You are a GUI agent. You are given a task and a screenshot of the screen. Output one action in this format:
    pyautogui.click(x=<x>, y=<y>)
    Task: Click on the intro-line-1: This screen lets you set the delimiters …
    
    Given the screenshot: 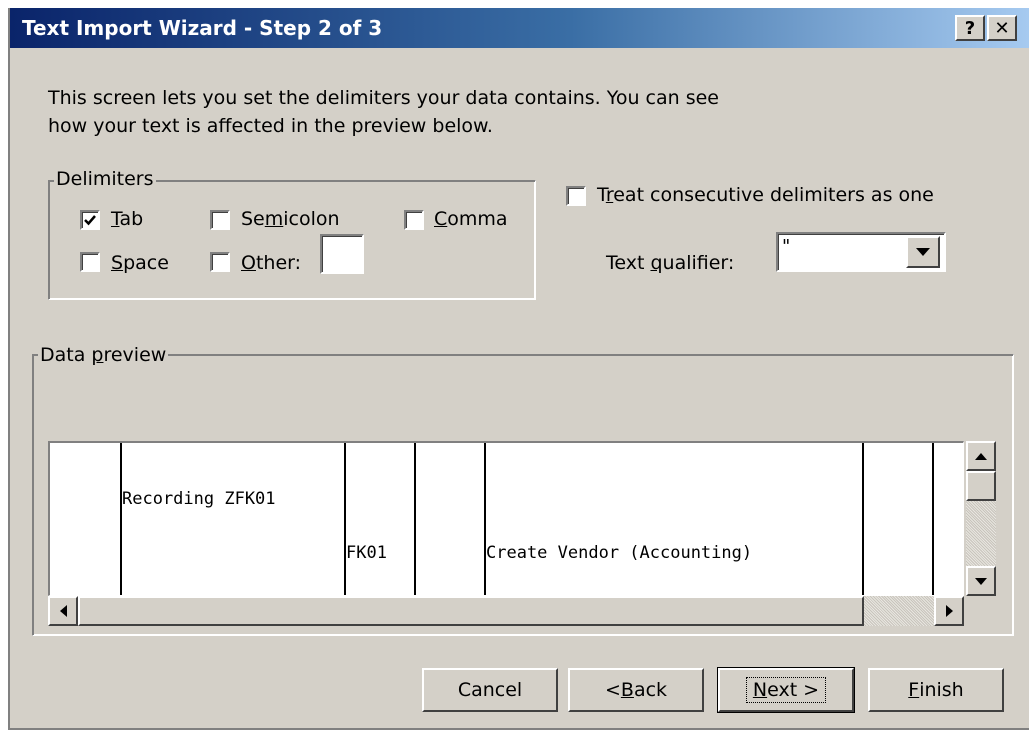 What is the action you would take?
    pyautogui.click(x=383, y=98)
    